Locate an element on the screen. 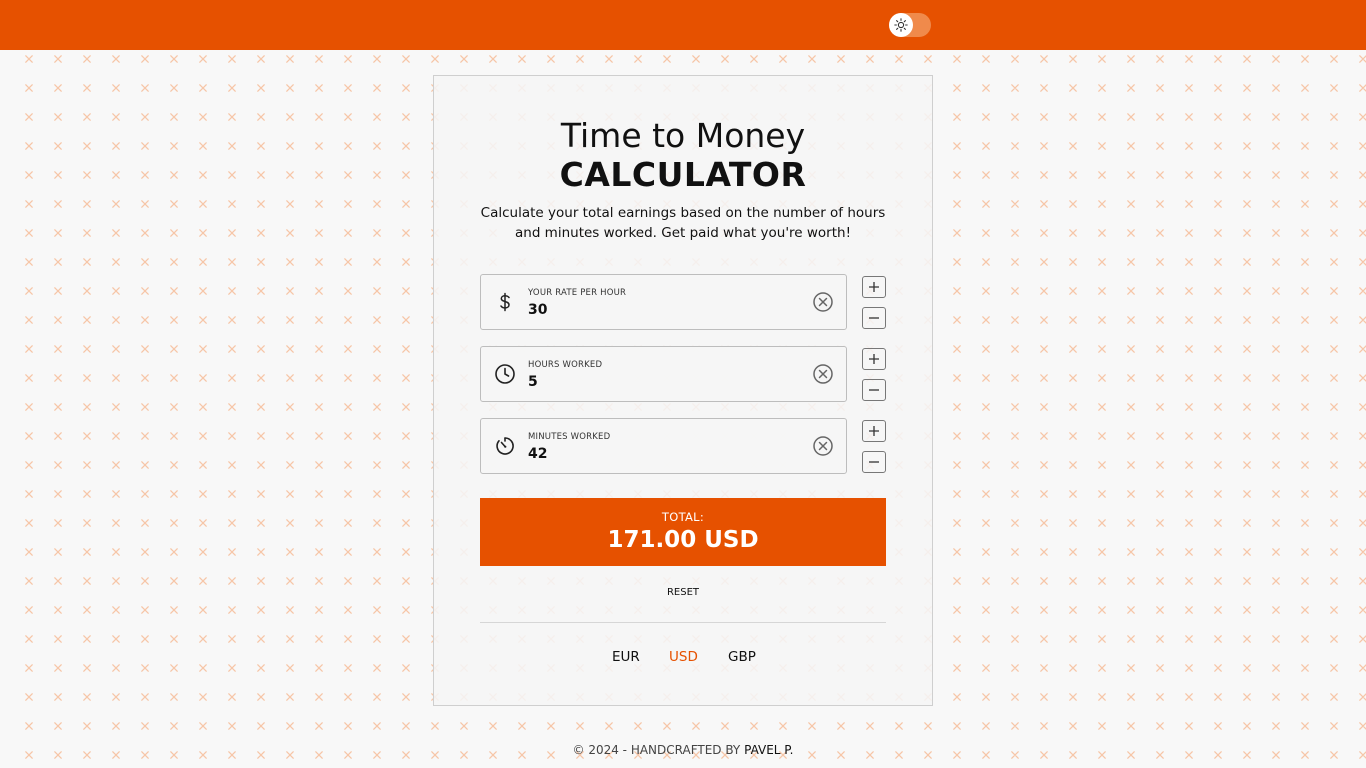 This screenshot has width=1366, height=768. rate-increment-button is located at coordinates (874, 287).